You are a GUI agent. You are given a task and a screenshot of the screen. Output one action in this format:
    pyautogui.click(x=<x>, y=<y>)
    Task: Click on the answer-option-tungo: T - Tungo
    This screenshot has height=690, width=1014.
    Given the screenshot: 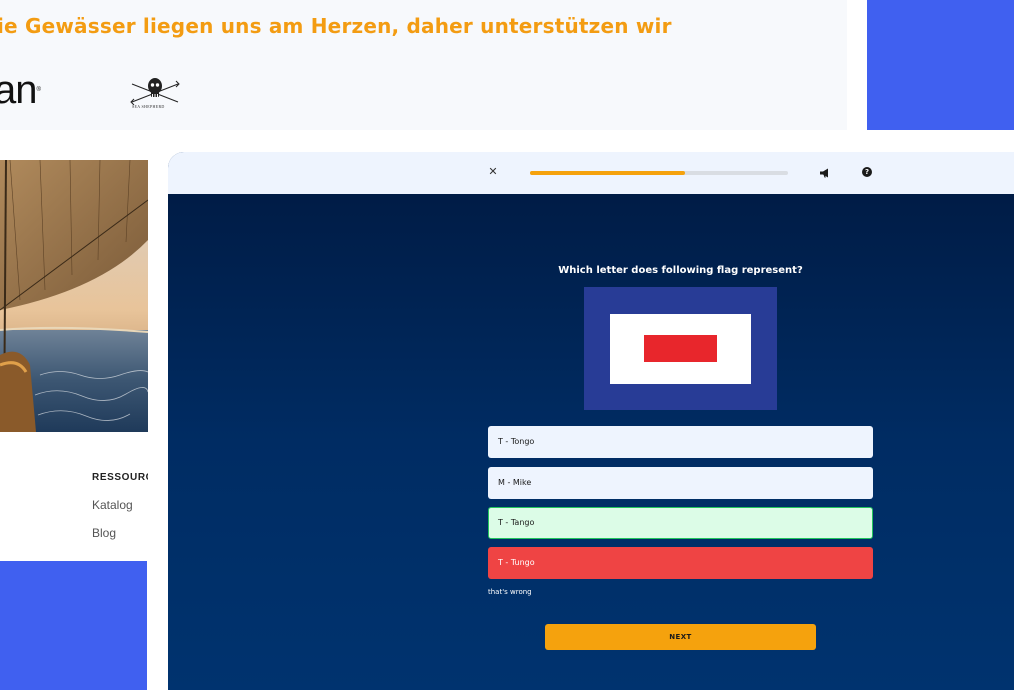 What is the action you would take?
    pyautogui.click(x=680, y=563)
    